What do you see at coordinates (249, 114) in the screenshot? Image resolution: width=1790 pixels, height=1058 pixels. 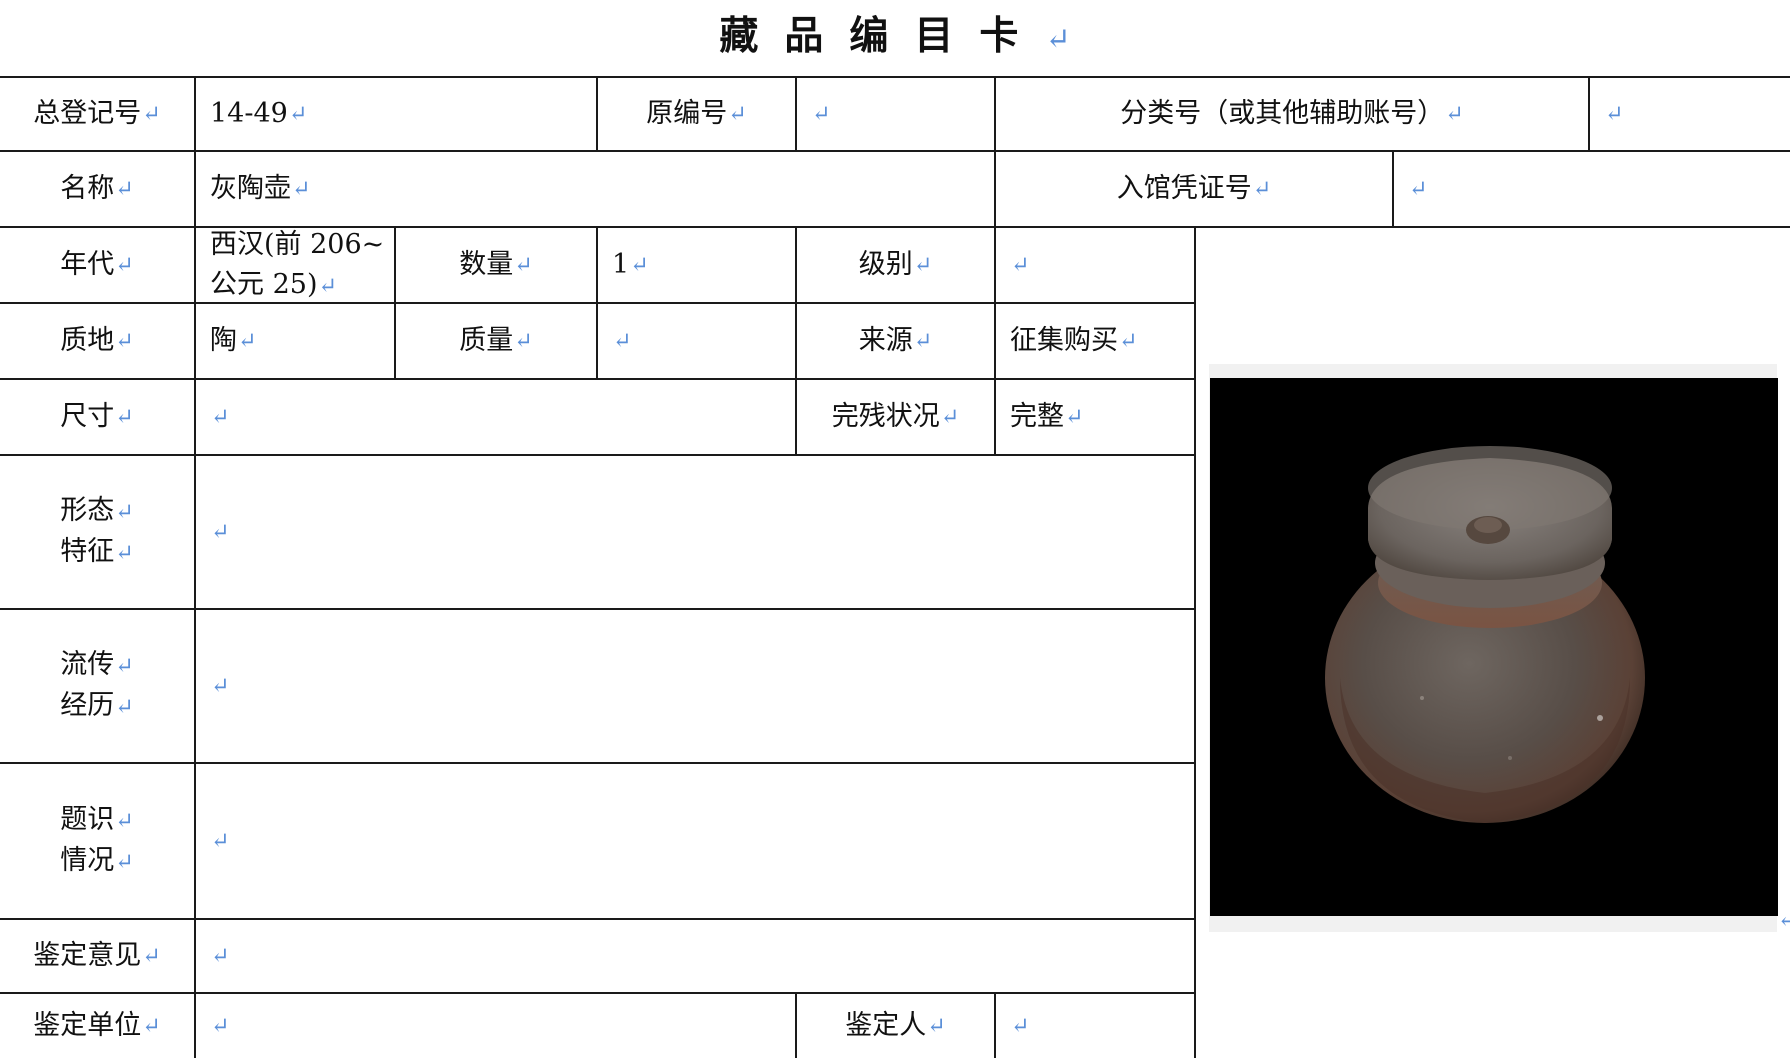 I see `field-text: 14-49` at bounding box center [249, 114].